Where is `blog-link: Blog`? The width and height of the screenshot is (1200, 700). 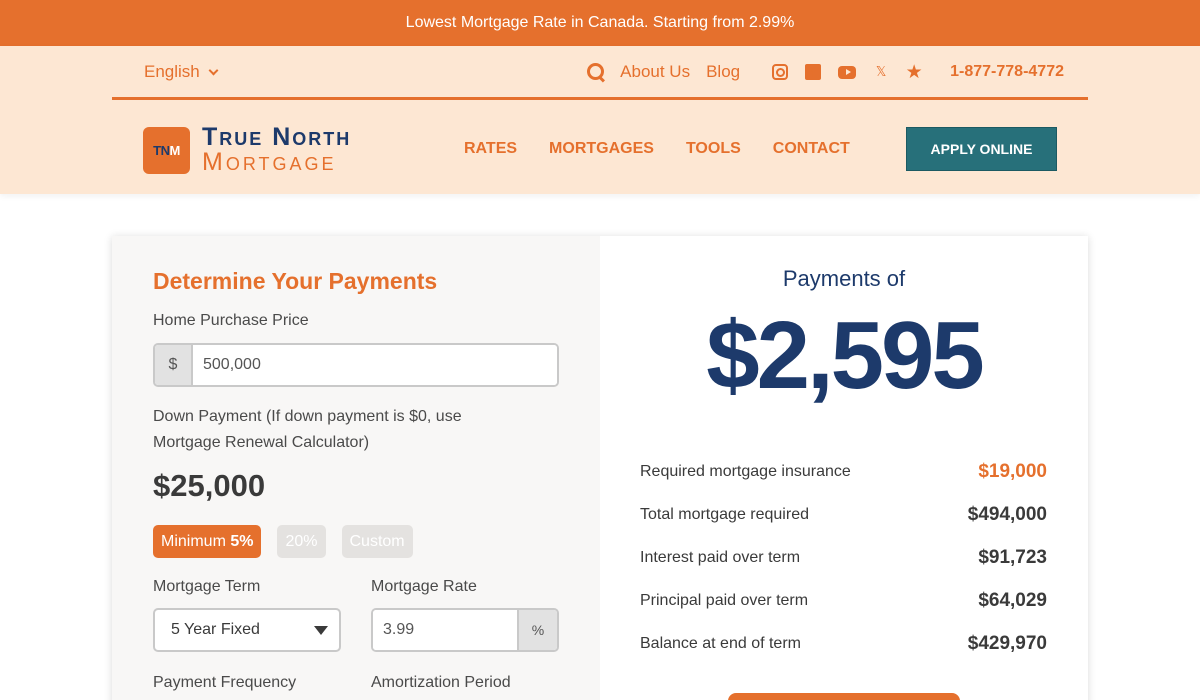 blog-link: Blog is located at coordinates (723, 72).